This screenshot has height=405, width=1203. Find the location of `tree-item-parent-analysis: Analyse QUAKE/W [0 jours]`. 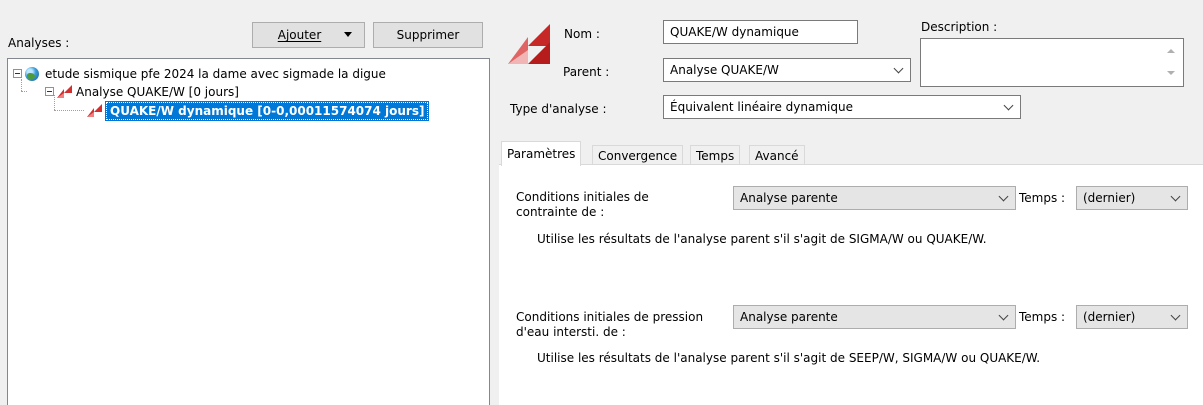

tree-item-parent-analysis: Analyse QUAKE/W [0 jours] is located at coordinates (142, 91).